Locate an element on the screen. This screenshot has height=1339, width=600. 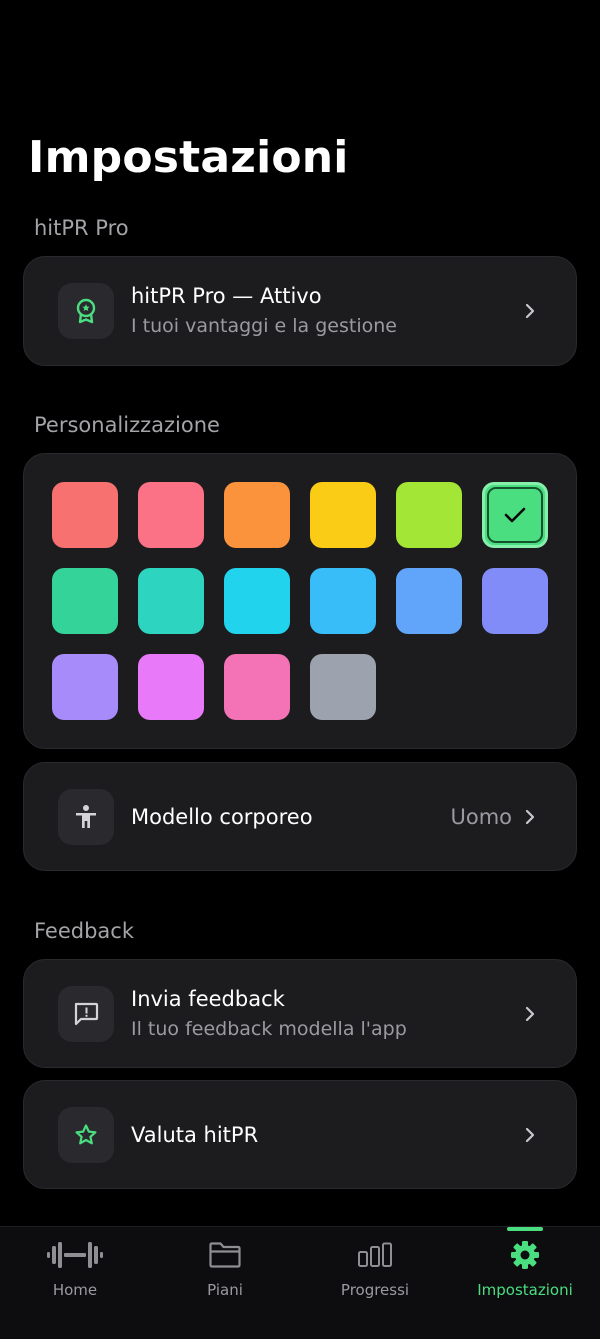
tab-home: Home is located at coordinates (75, 1283).